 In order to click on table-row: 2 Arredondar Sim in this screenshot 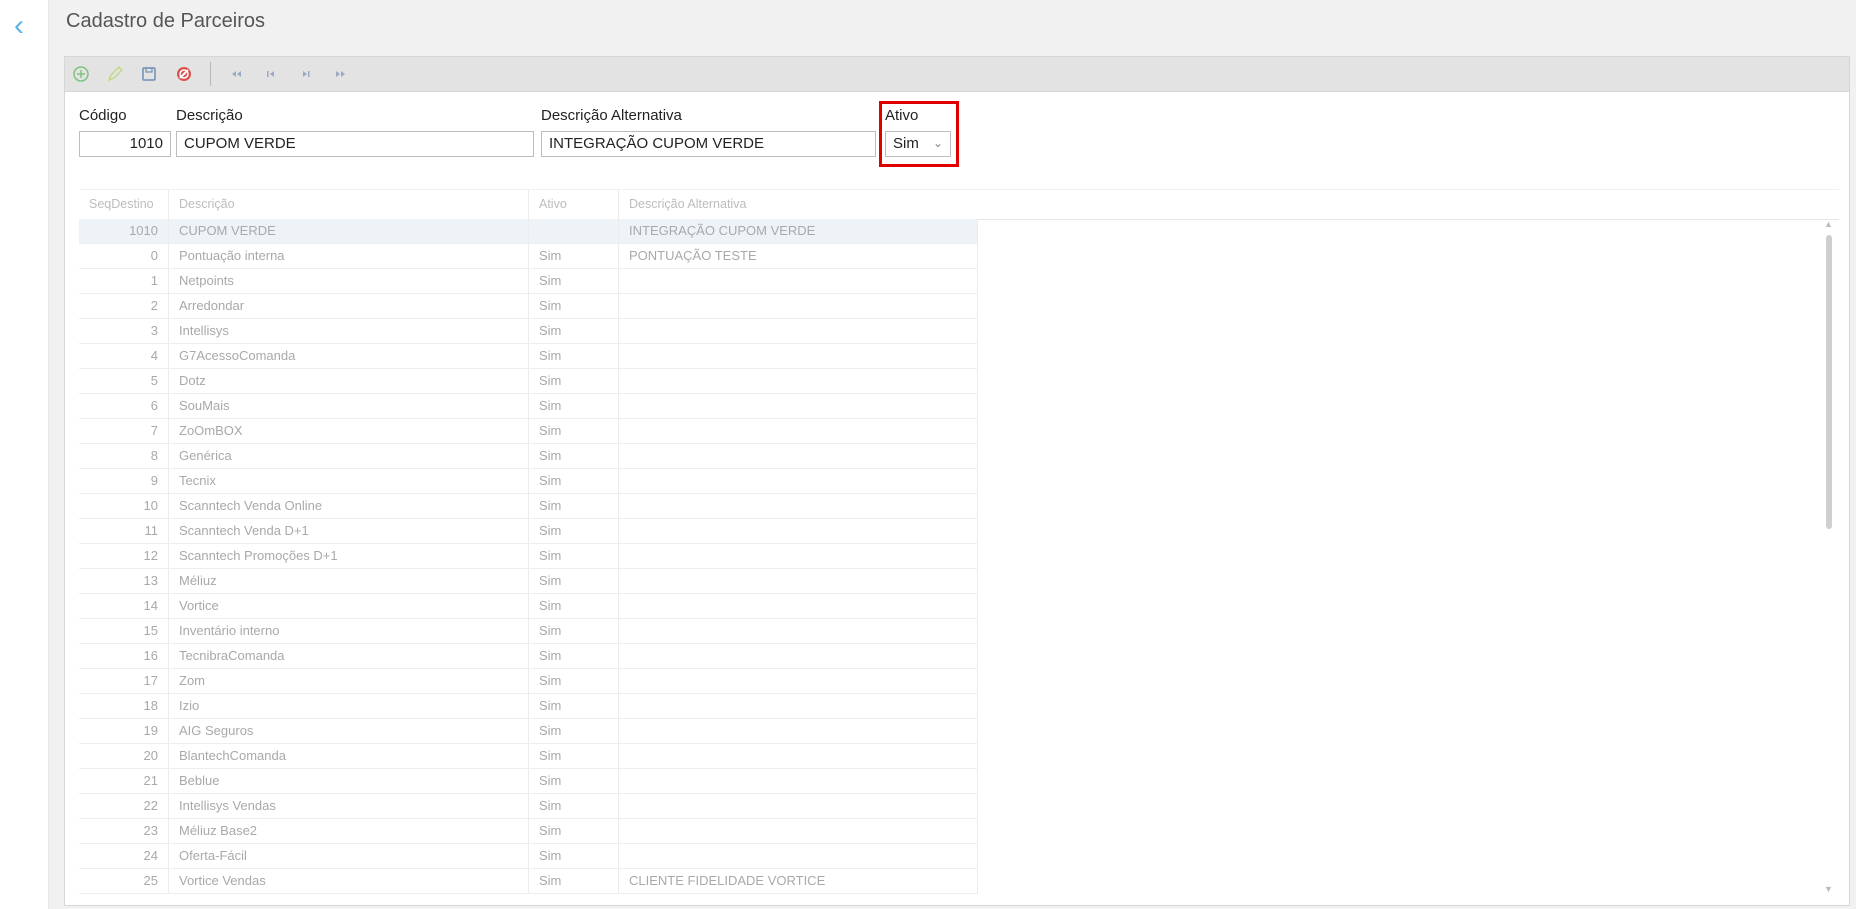, I will do `click(528, 306)`.